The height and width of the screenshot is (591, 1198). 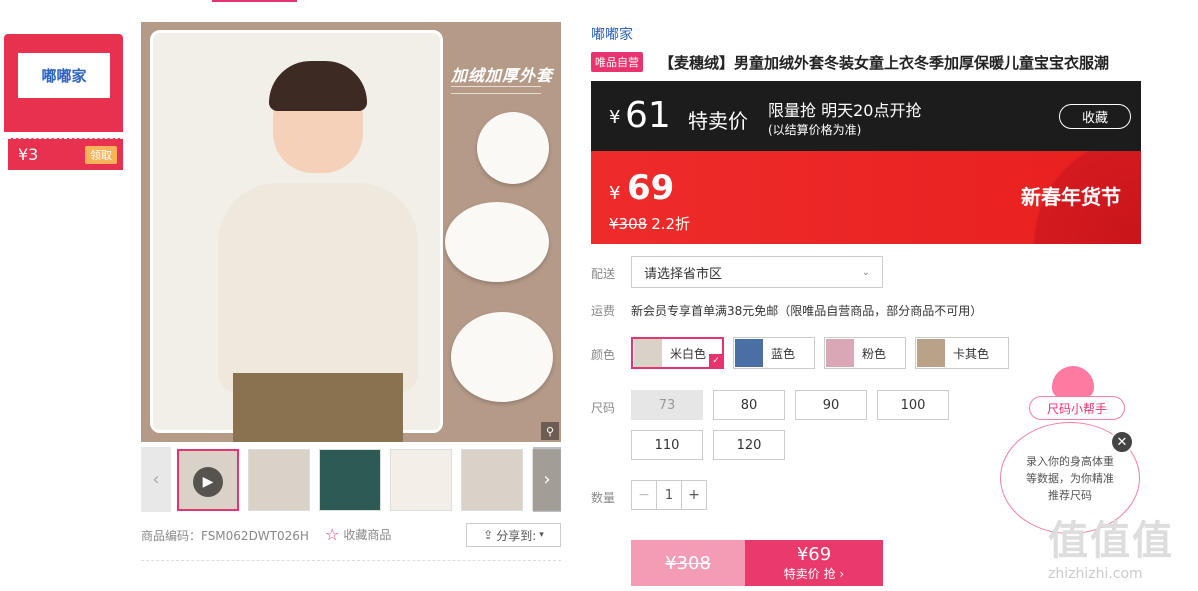 What do you see at coordinates (496, 90) in the screenshot?
I see `image-subtitle-lines` at bounding box center [496, 90].